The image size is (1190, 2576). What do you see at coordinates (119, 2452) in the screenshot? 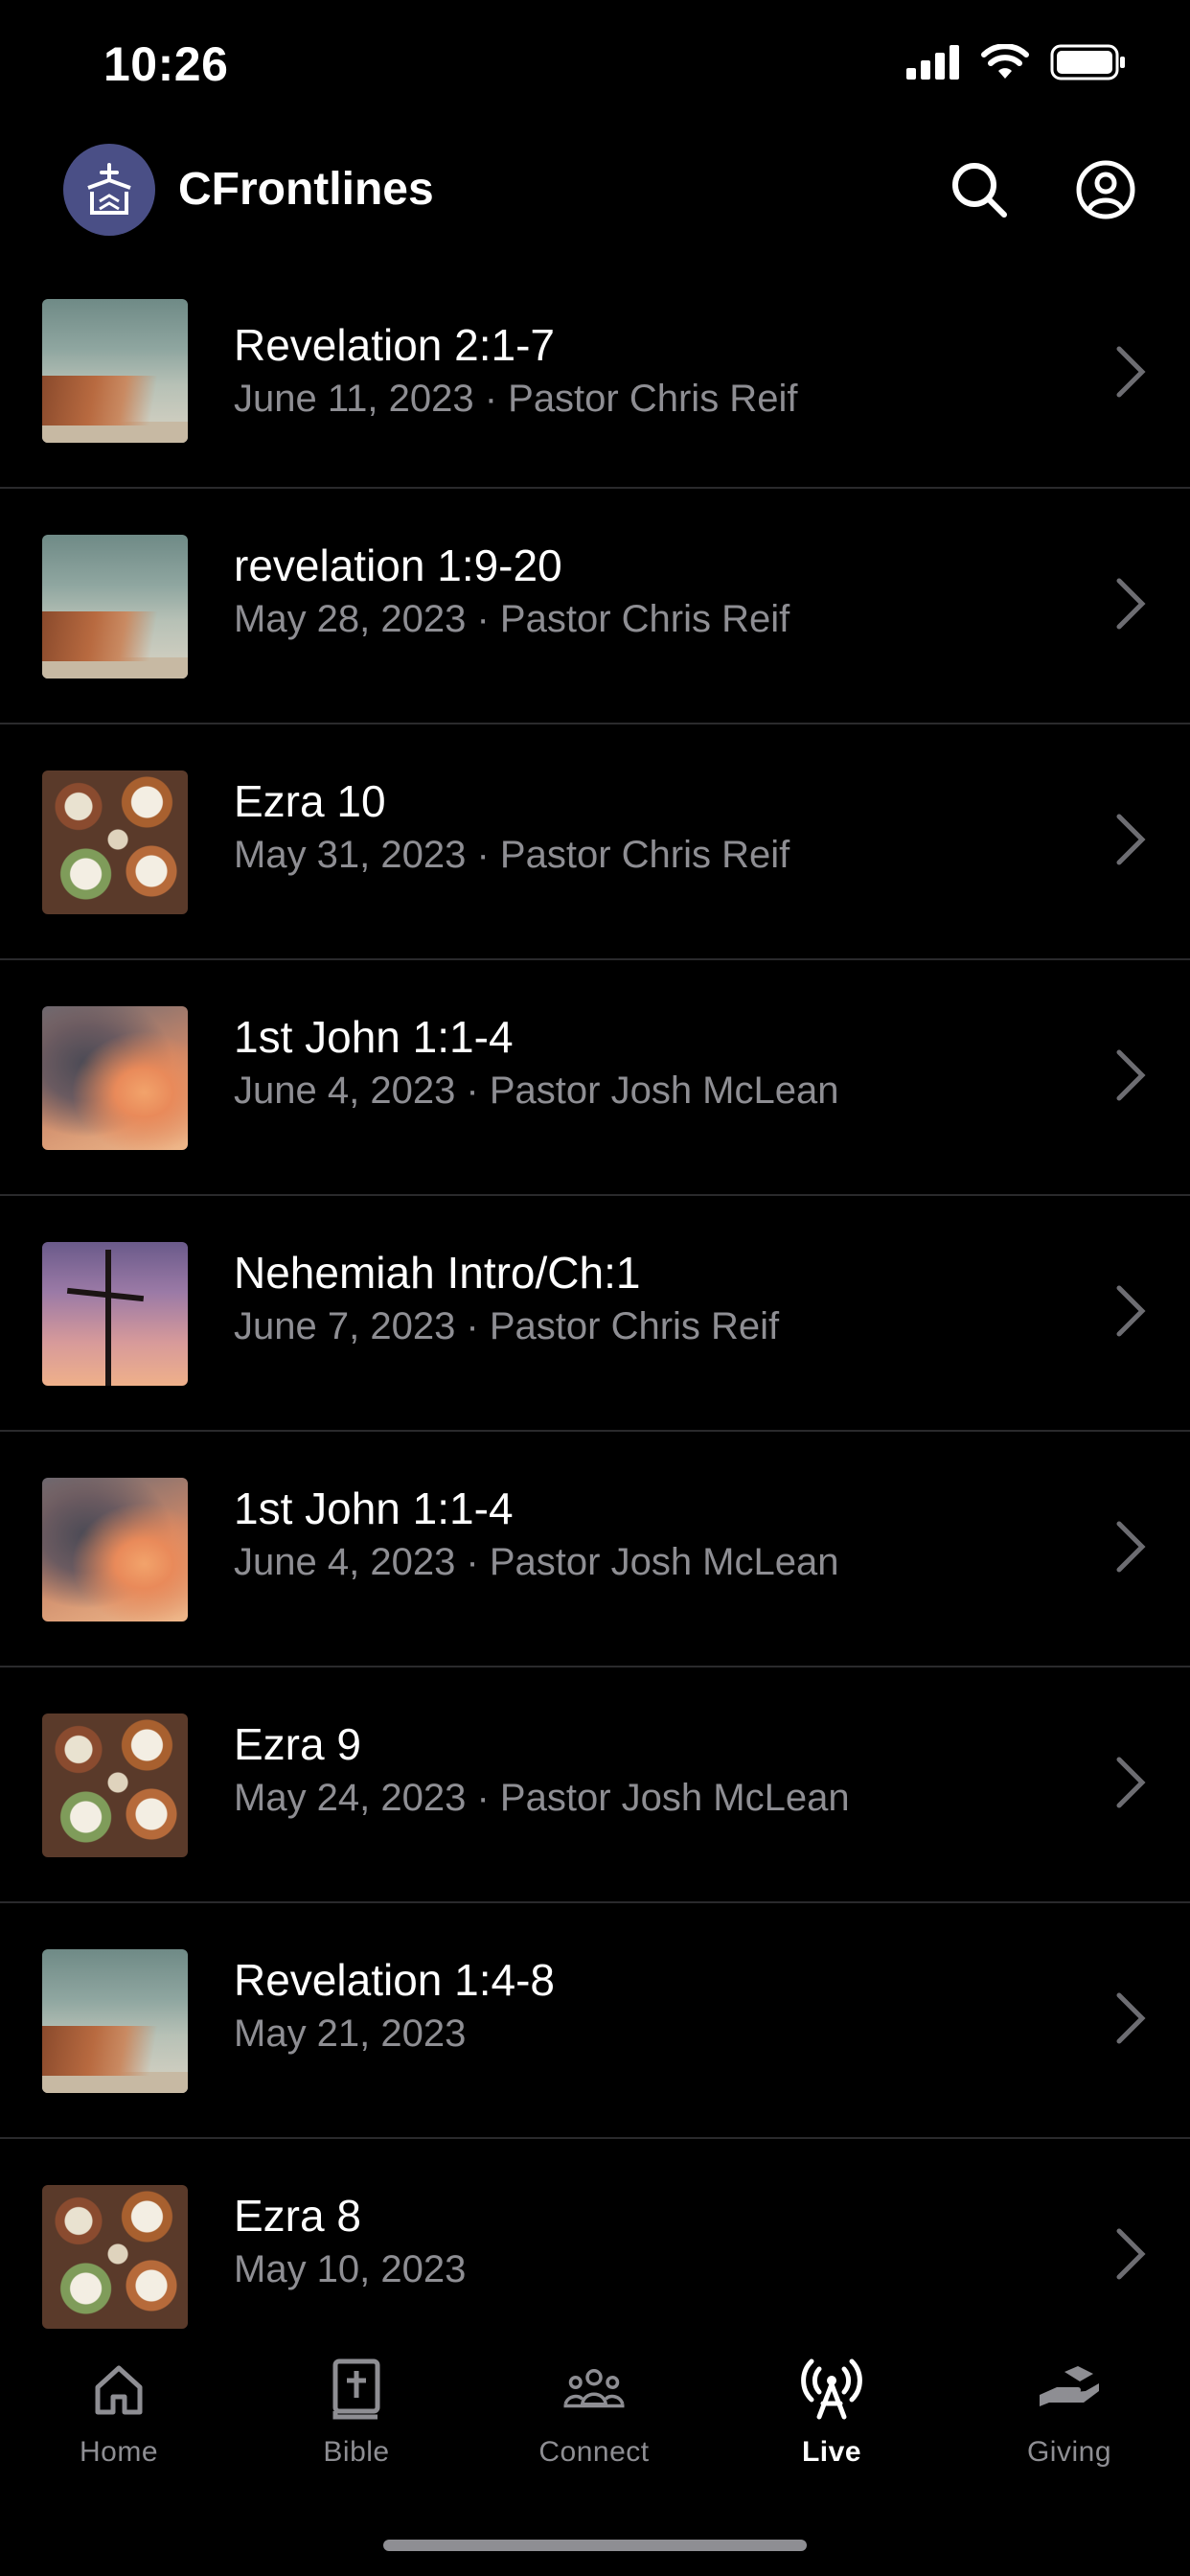
I see `tab-label: Home` at bounding box center [119, 2452].